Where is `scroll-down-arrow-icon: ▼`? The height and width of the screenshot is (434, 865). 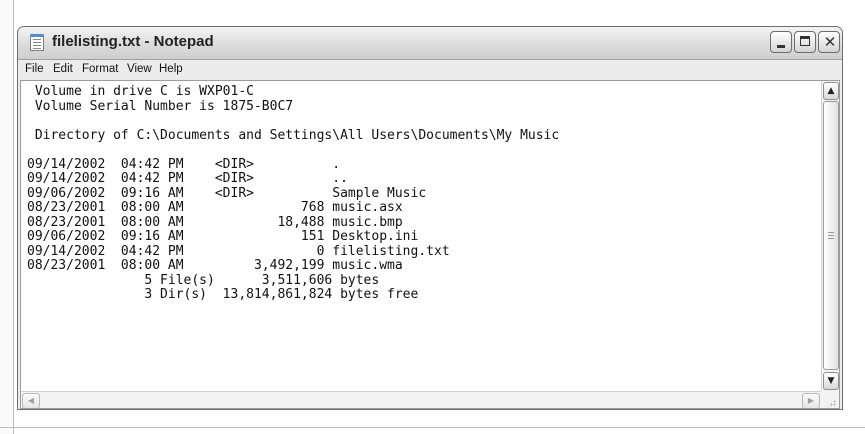
scroll-down-arrow-icon: ▼ is located at coordinates (831, 381).